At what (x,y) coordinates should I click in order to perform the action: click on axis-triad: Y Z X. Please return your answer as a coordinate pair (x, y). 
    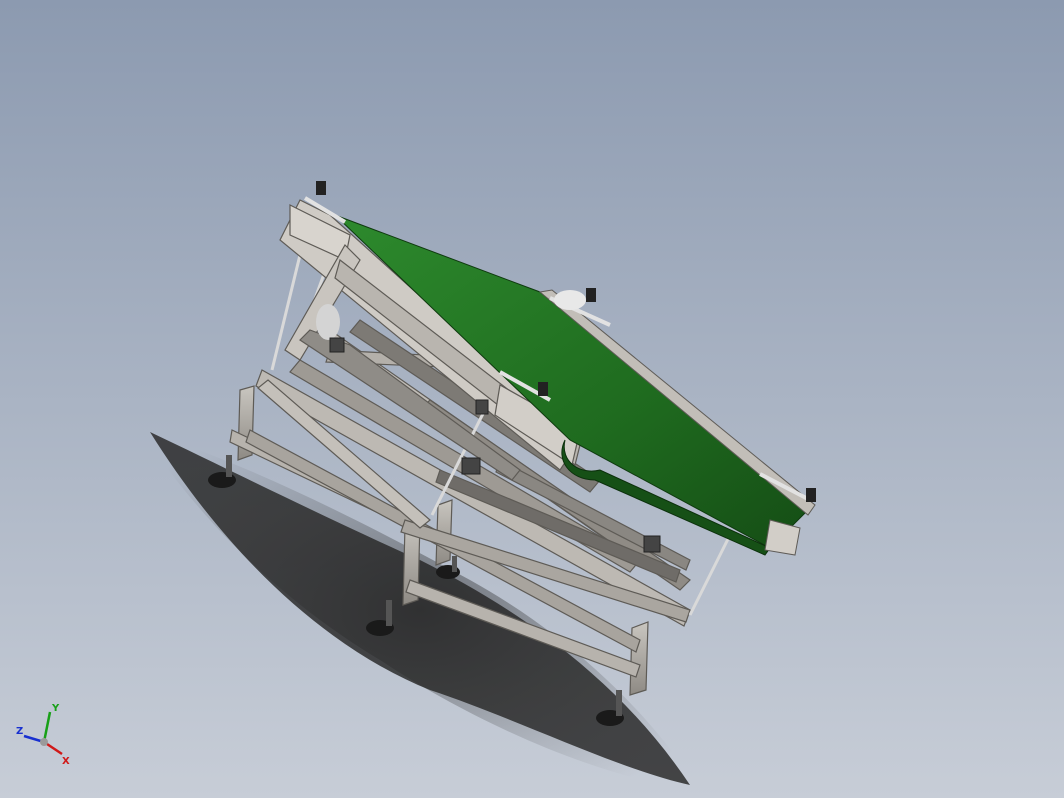
    Looking at the image, I should click on (43, 734).